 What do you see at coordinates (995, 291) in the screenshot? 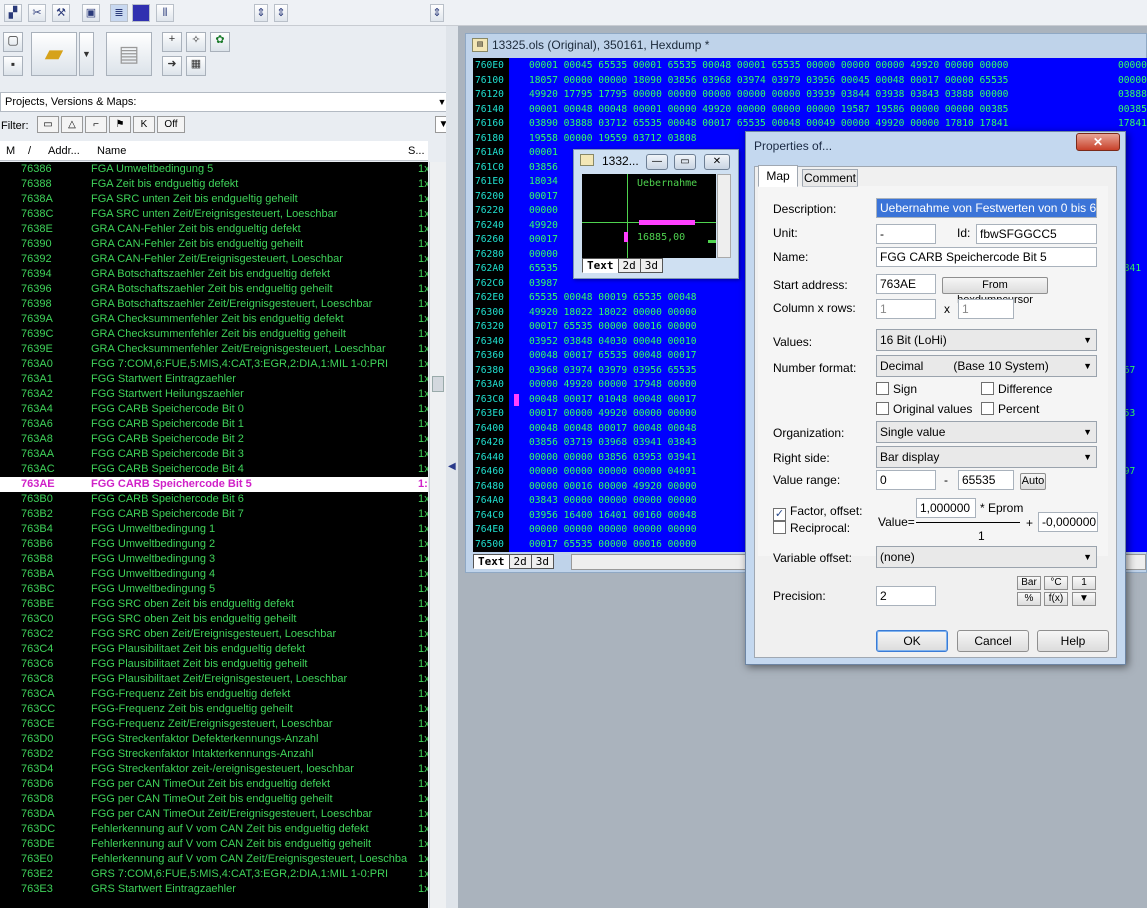
I see `from-hexdump-button: From hexdumpcursor` at bounding box center [995, 291].